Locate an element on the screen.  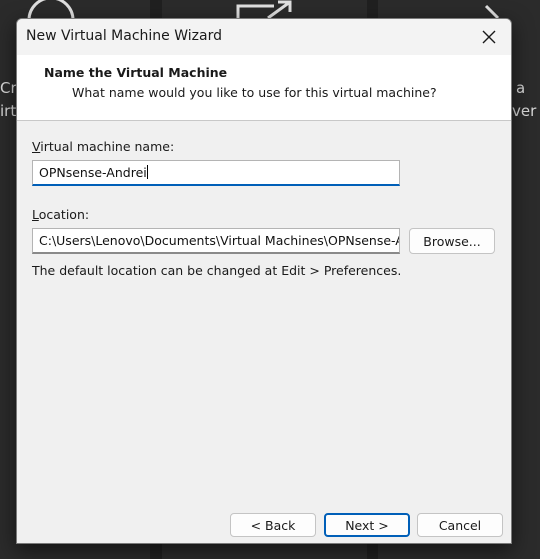
globe-icon is located at coordinates (51, 10).